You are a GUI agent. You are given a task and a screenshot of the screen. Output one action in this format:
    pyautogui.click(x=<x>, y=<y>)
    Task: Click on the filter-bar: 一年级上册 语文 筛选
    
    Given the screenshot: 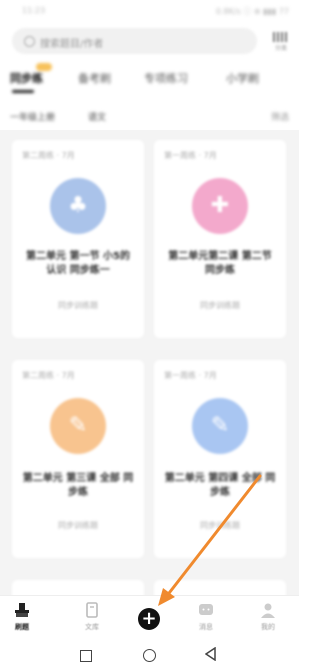 What is the action you would take?
    pyautogui.click(x=149, y=116)
    